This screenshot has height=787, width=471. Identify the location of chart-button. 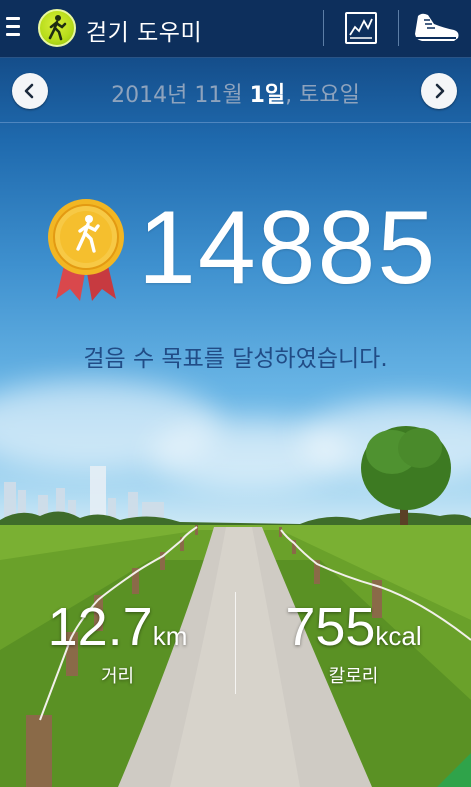
(361, 28).